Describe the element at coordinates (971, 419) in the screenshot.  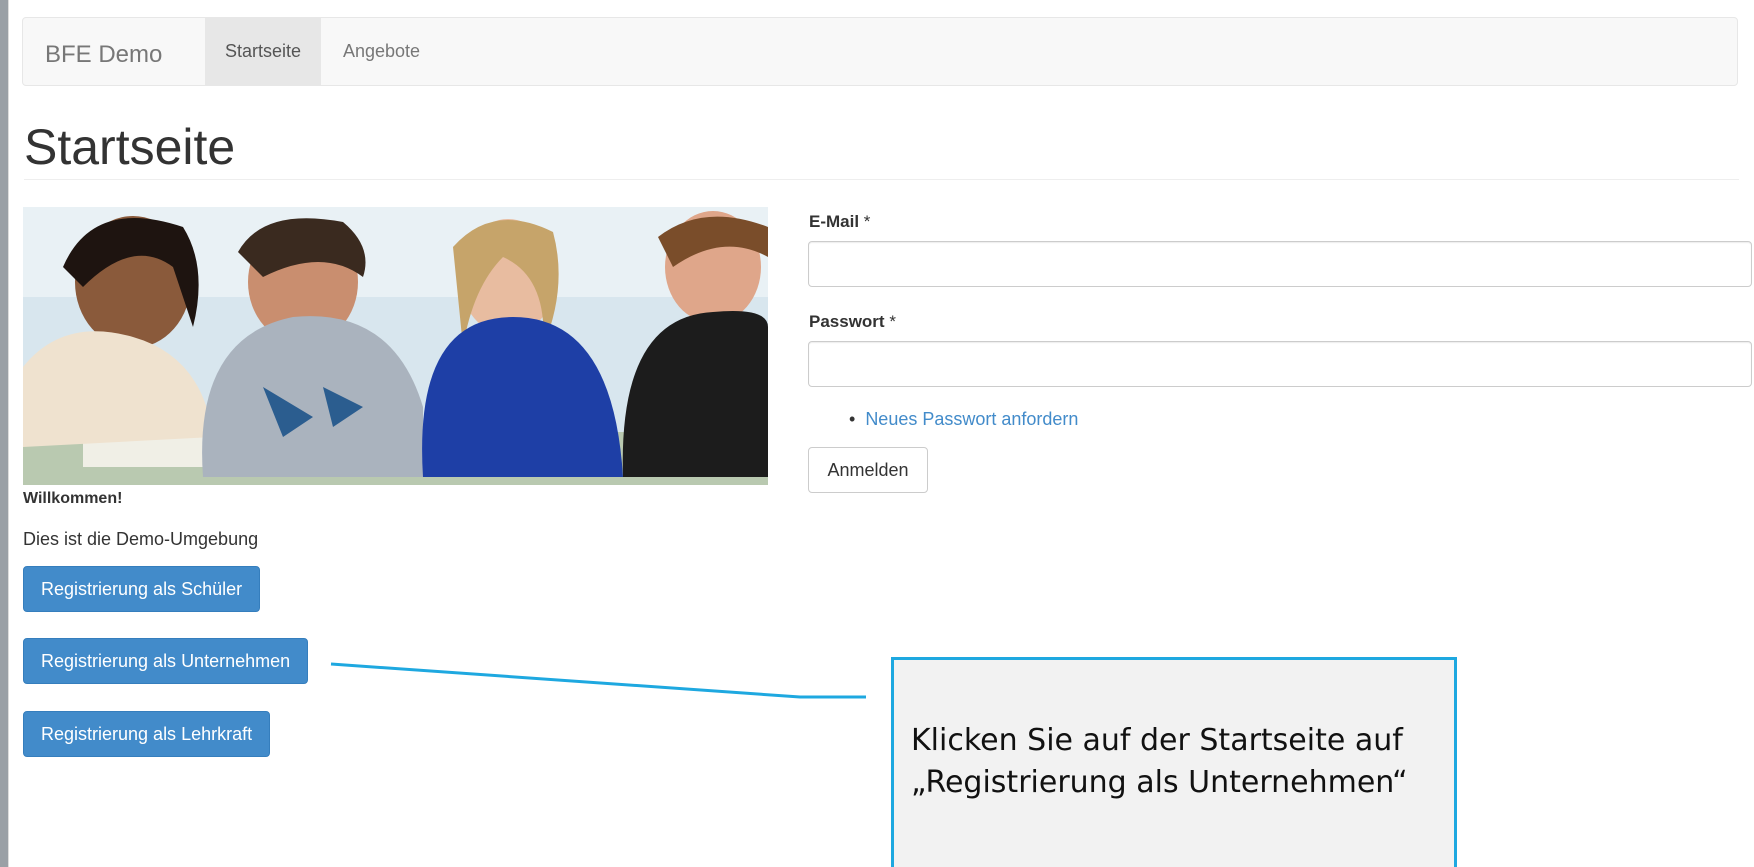
I see `reset-password-link: Neues Passwort anfordern` at that location.